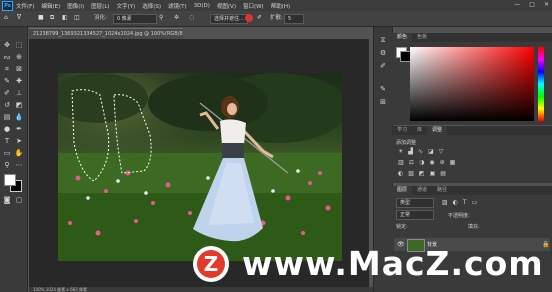 The width and height of the screenshot is (552, 292). I want to click on type-tool-icon: T, so click(7, 141).